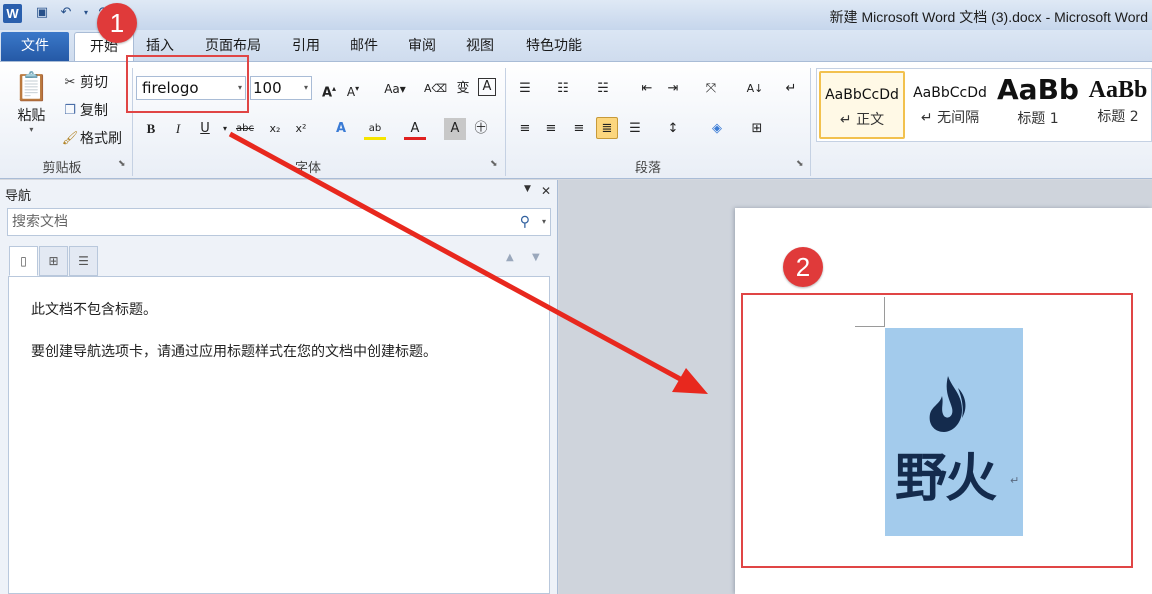 This screenshot has height=594, width=1152. What do you see at coordinates (690, 381) in the screenshot?
I see `arrow-head` at bounding box center [690, 381].